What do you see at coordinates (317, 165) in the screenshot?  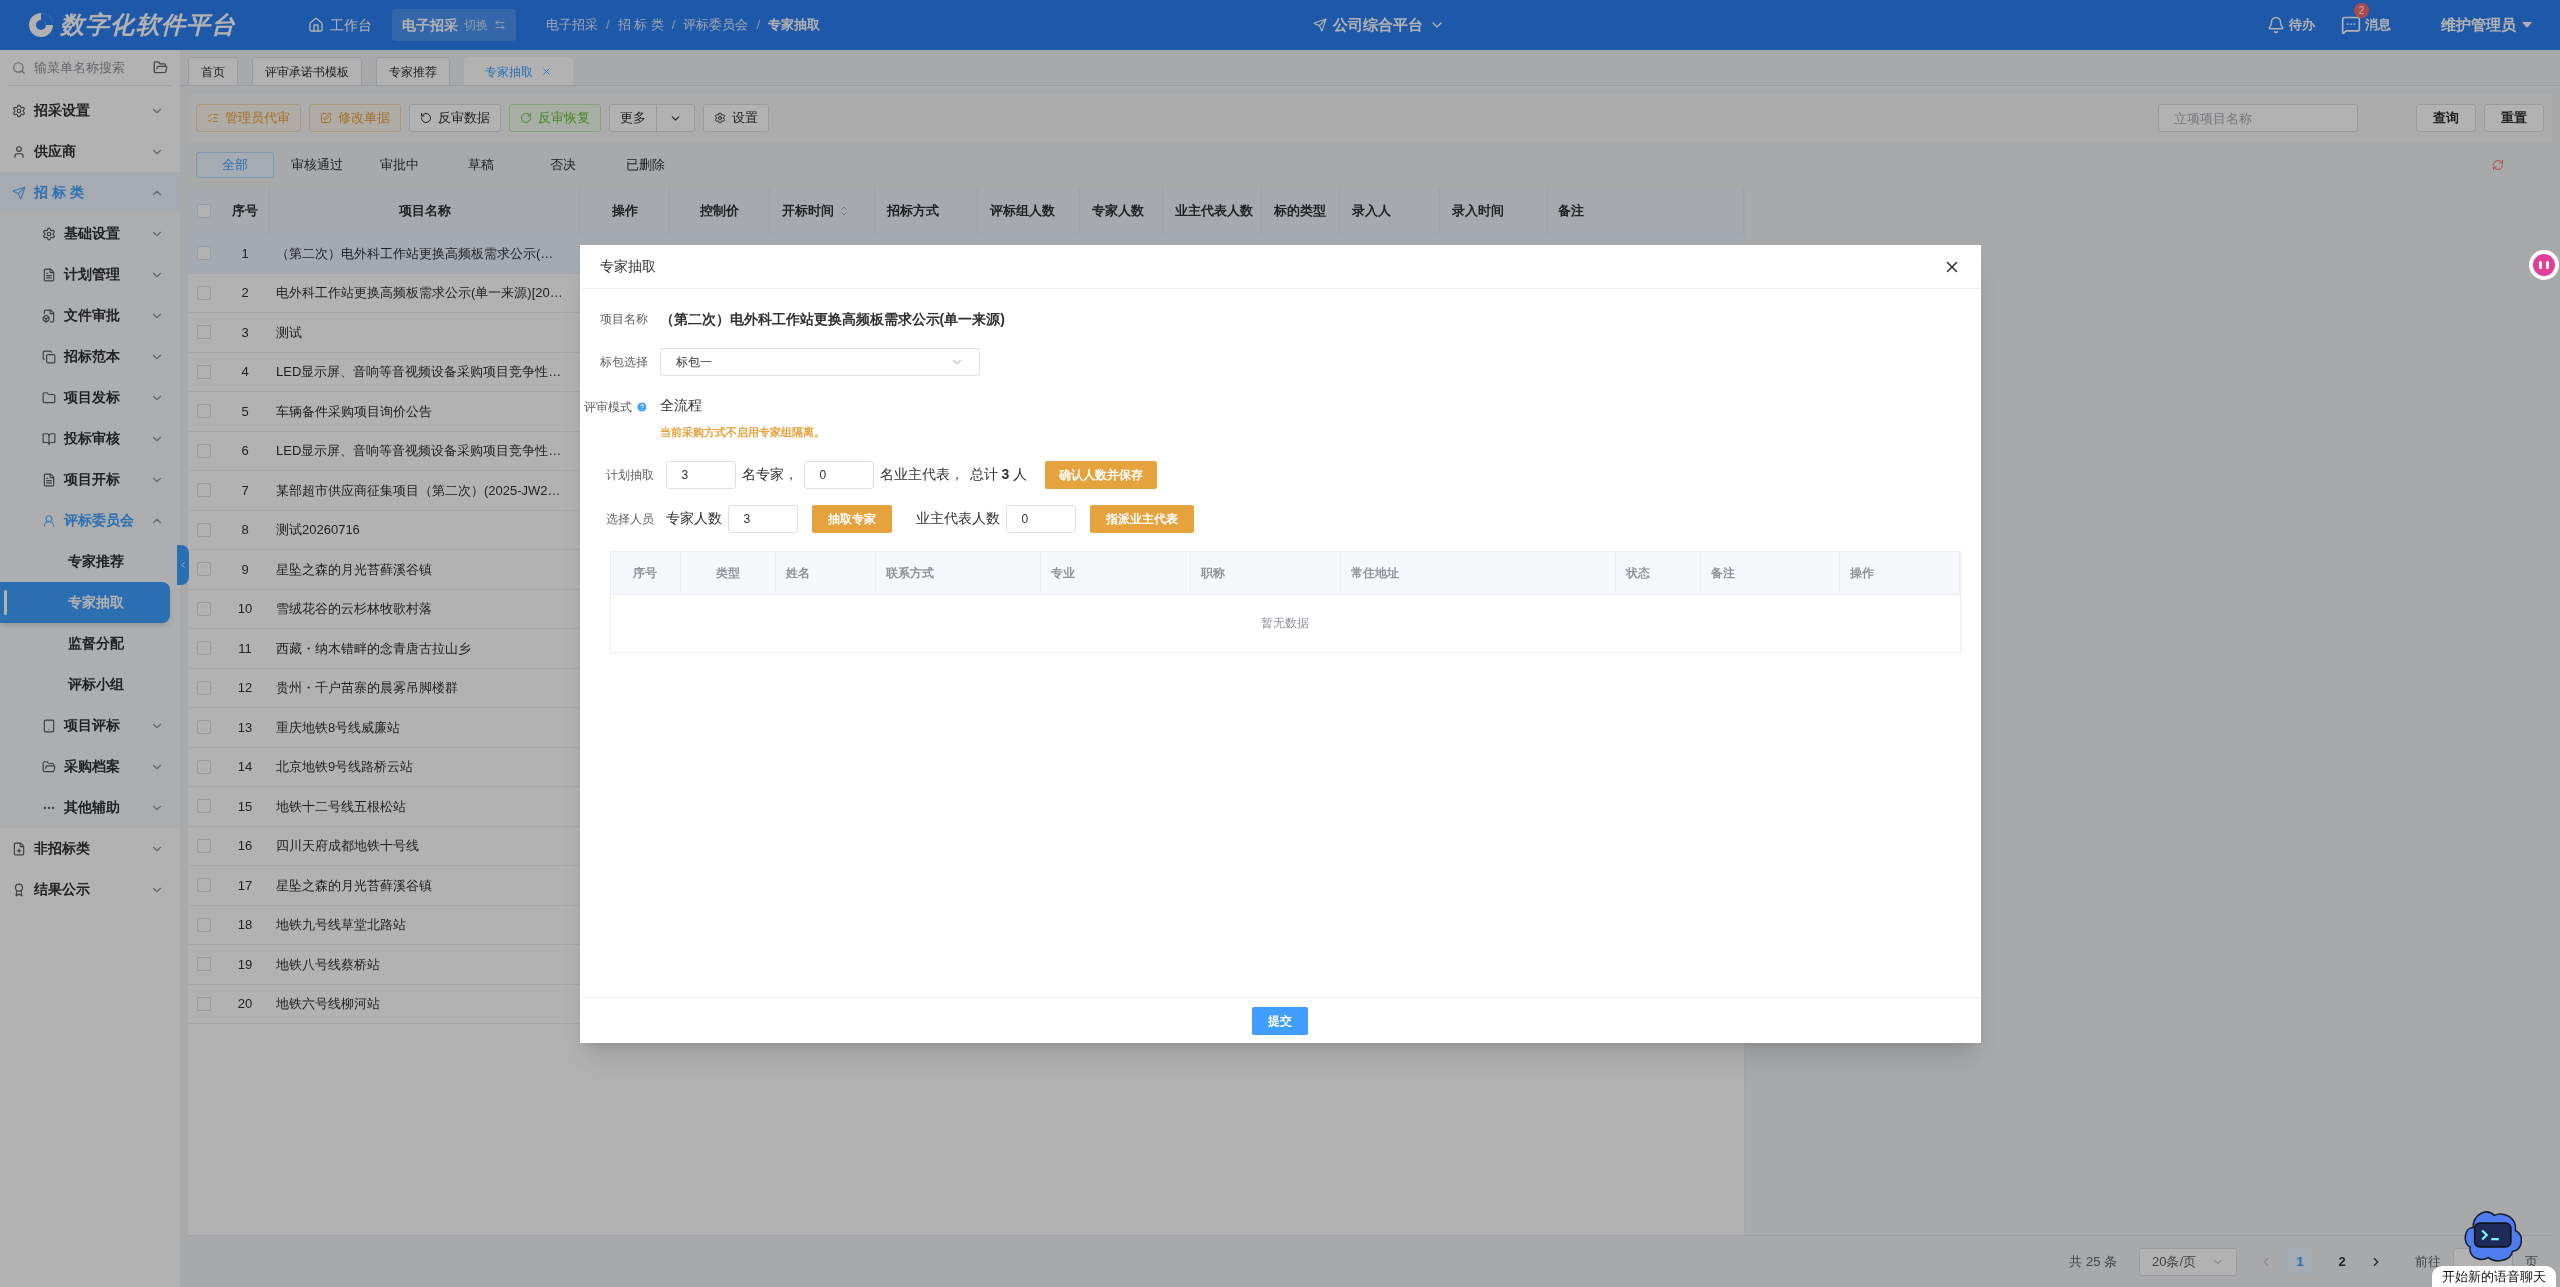 I see `status-tab: 审核通过` at bounding box center [317, 165].